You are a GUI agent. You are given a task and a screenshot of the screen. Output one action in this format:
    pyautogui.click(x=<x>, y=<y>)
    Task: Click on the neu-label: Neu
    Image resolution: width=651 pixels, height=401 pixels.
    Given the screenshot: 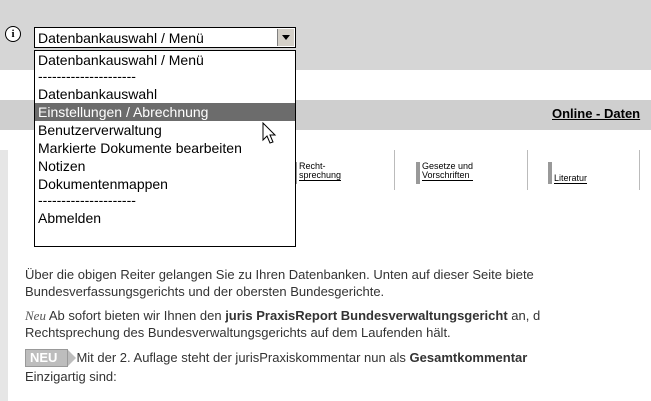 What is the action you would take?
    pyautogui.click(x=35, y=315)
    